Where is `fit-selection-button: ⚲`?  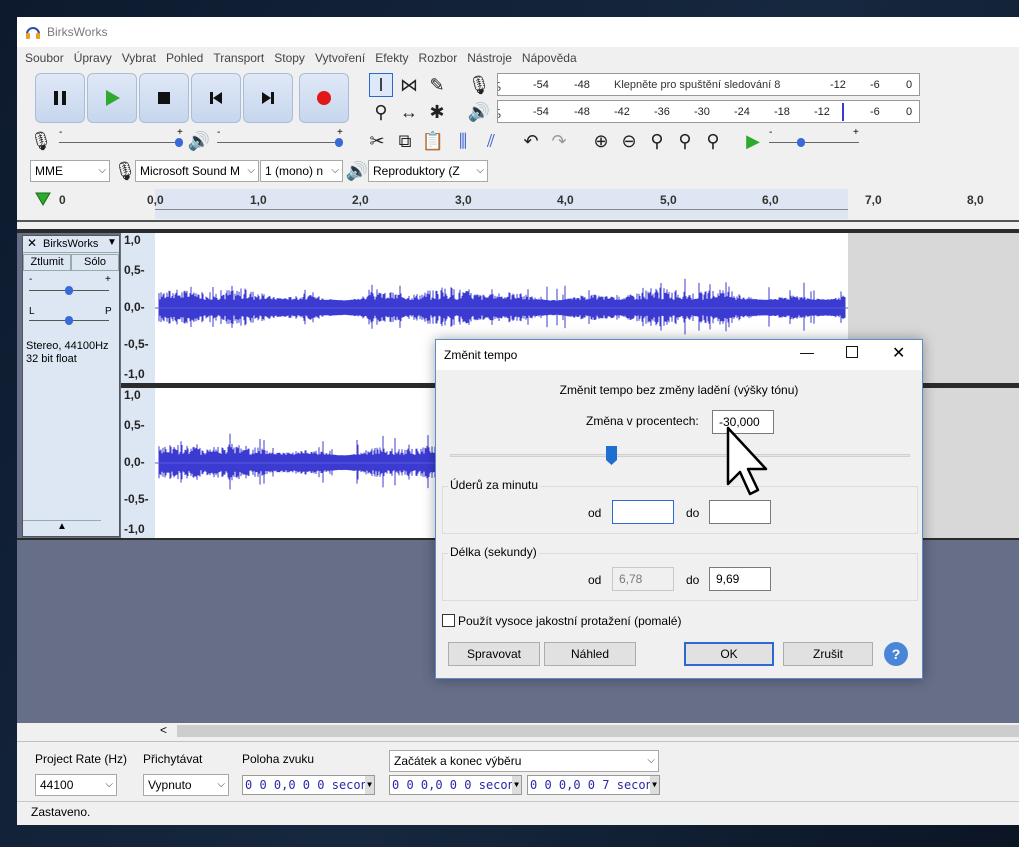 fit-selection-button: ⚲ is located at coordinates (657, 141).